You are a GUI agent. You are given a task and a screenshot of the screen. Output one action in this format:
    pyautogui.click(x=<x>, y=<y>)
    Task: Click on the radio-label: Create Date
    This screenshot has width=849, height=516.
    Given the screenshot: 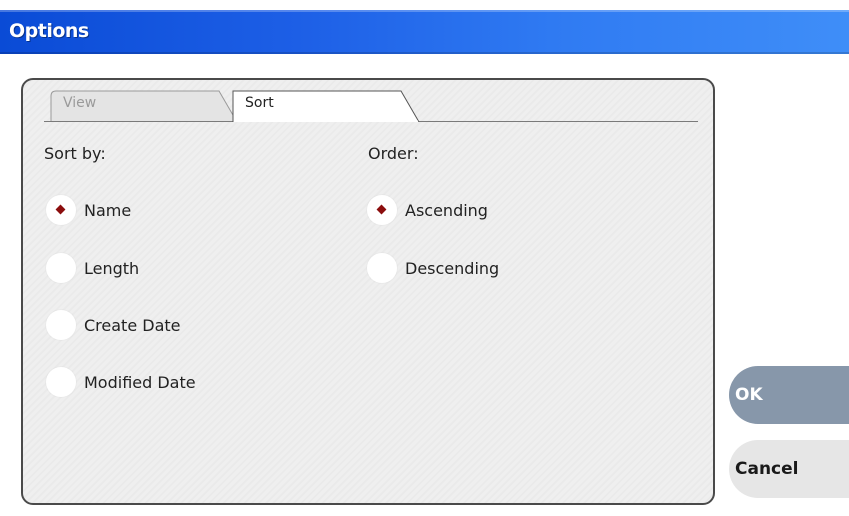 What is the action you would take?
    pyautogui.click(x=132, y=325)
    